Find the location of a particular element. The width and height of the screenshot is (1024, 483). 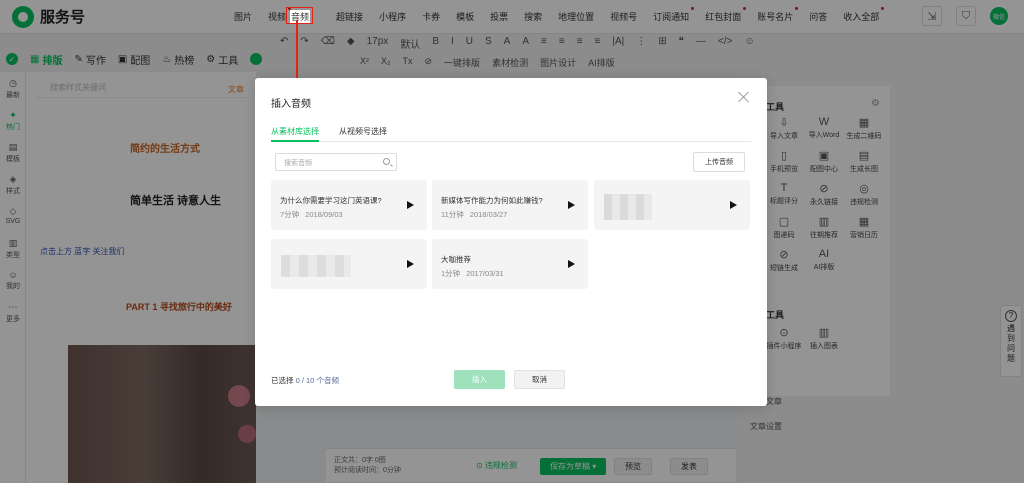

audio-card: 大咖推荐 1分钟 2017/03/31 is located at coordinates (510, 264).